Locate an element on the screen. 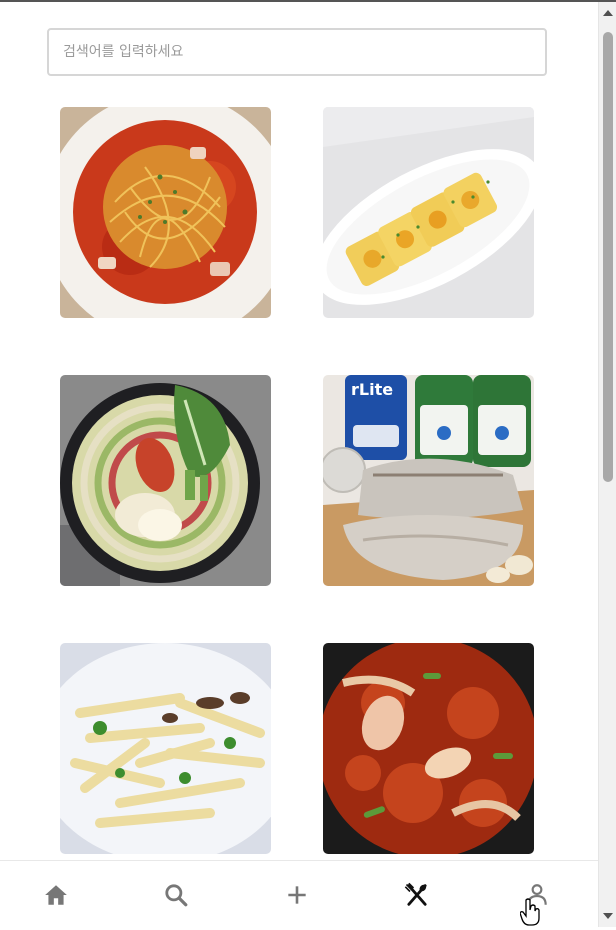  svg-text: rLite is located at coordinates (372, 389).